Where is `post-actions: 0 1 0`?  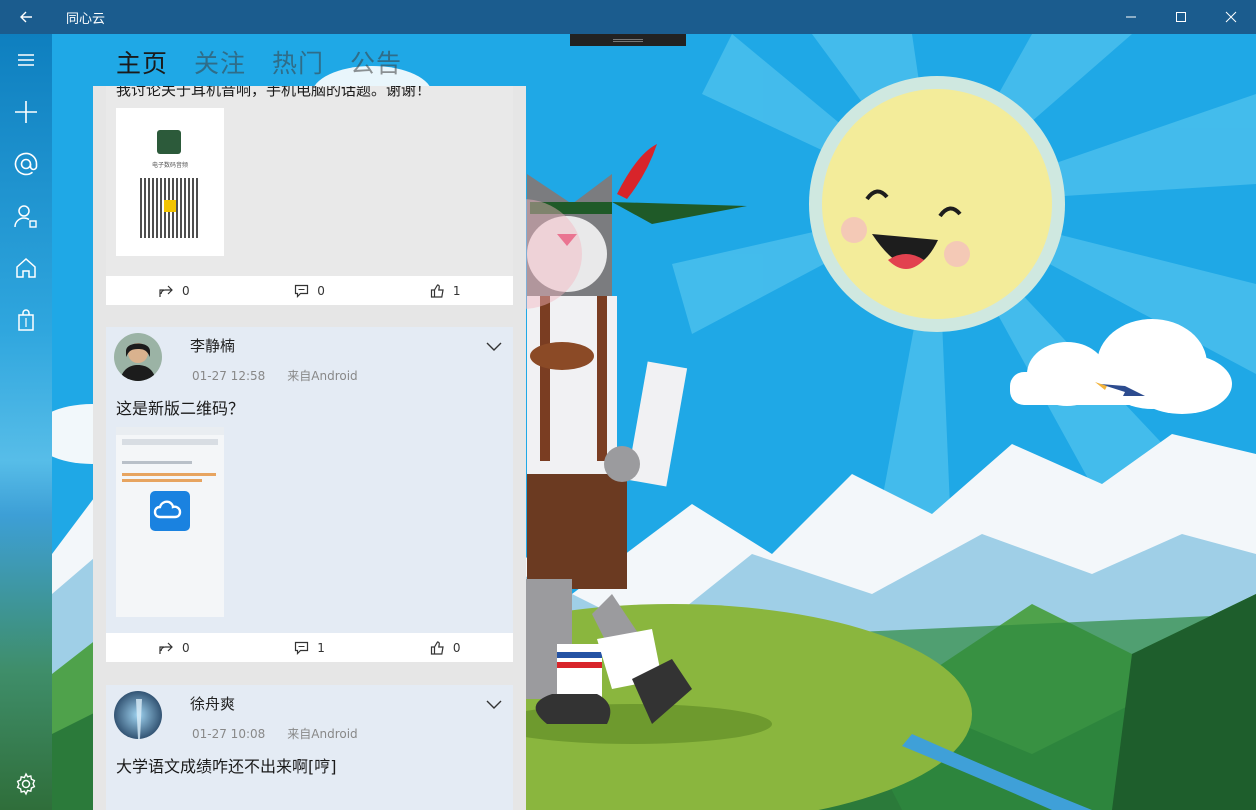
post-actions: 0 1 0 is located at coordinates (309, 647).